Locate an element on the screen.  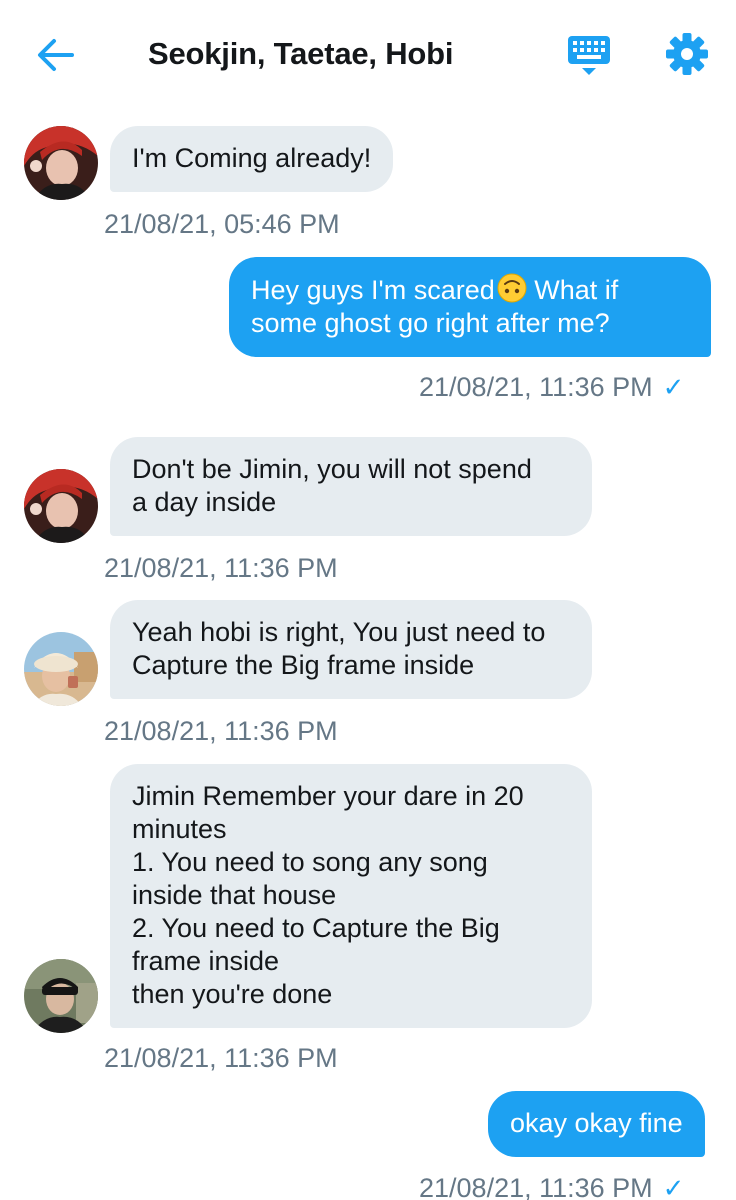
message-timestamp-2: 21/08/21, 11:36 PM ✓ is located at coordinates (551, 387).